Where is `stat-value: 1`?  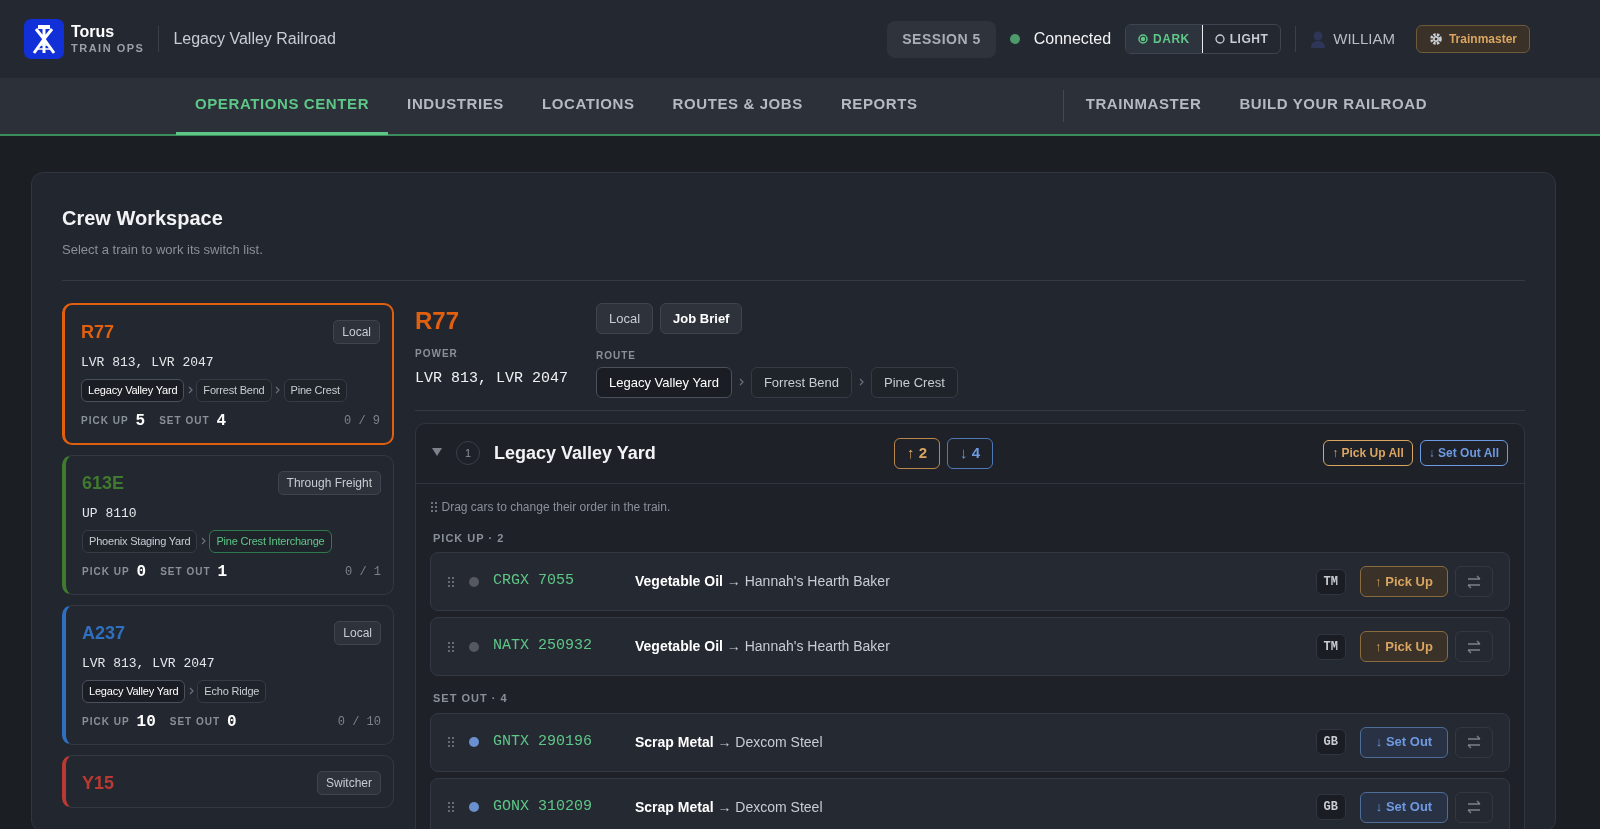
stat-value: 1 is located at coordinates (222, 572).